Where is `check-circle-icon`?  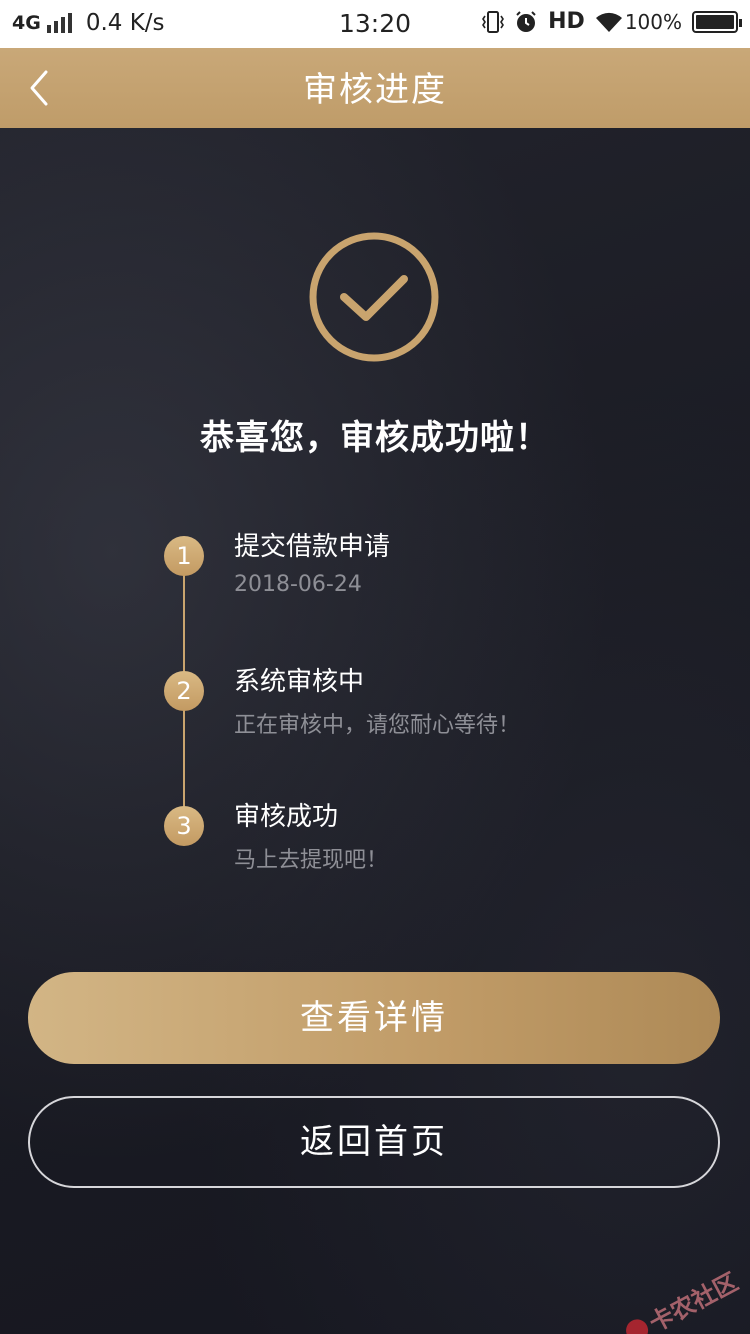
check-circle-icon is located at coordinates (374, 297).